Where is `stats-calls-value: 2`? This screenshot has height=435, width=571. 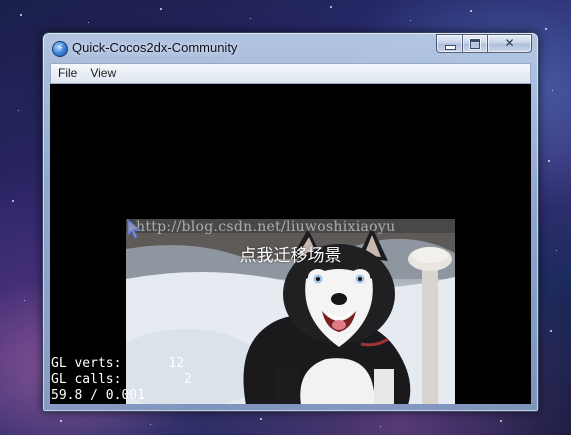
stats-calls-value: 2 is located at coordinates (188, 379).